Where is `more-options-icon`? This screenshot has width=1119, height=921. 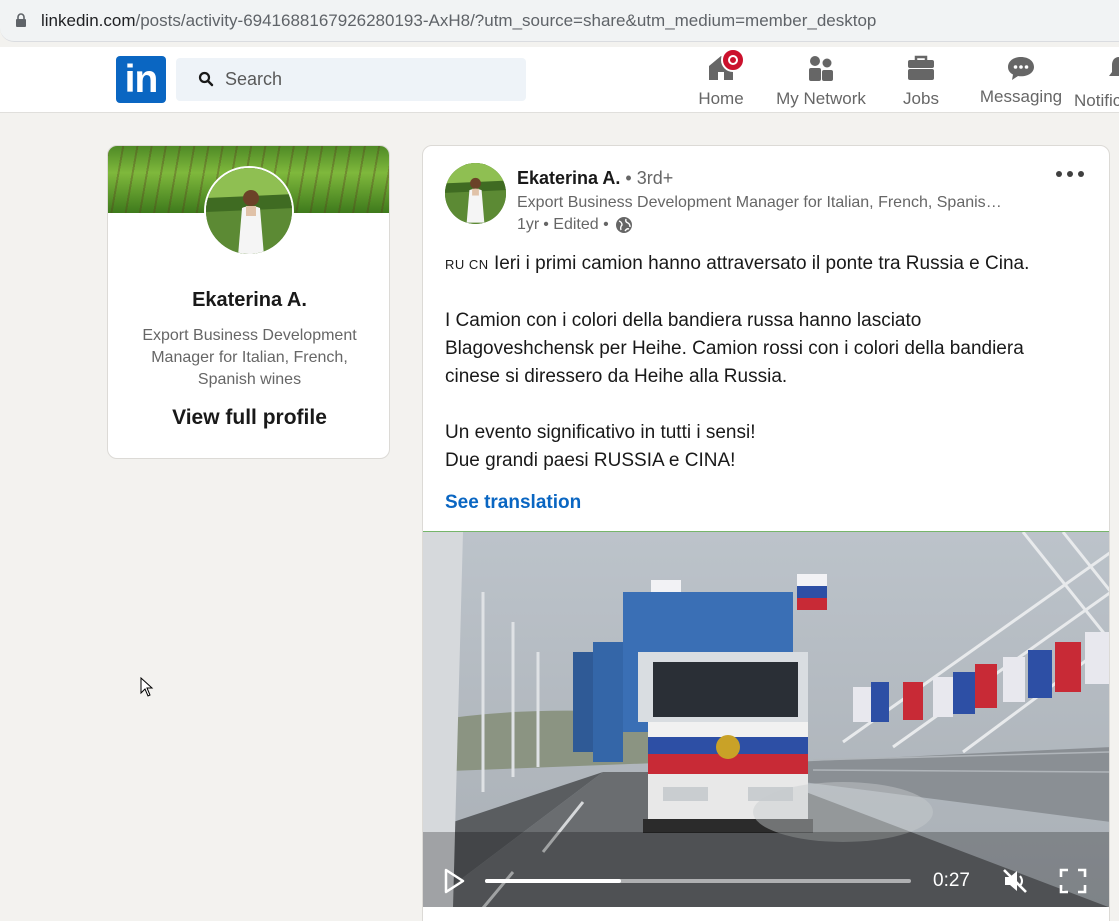 more-options-icon is located at coordinates (1070, 174).